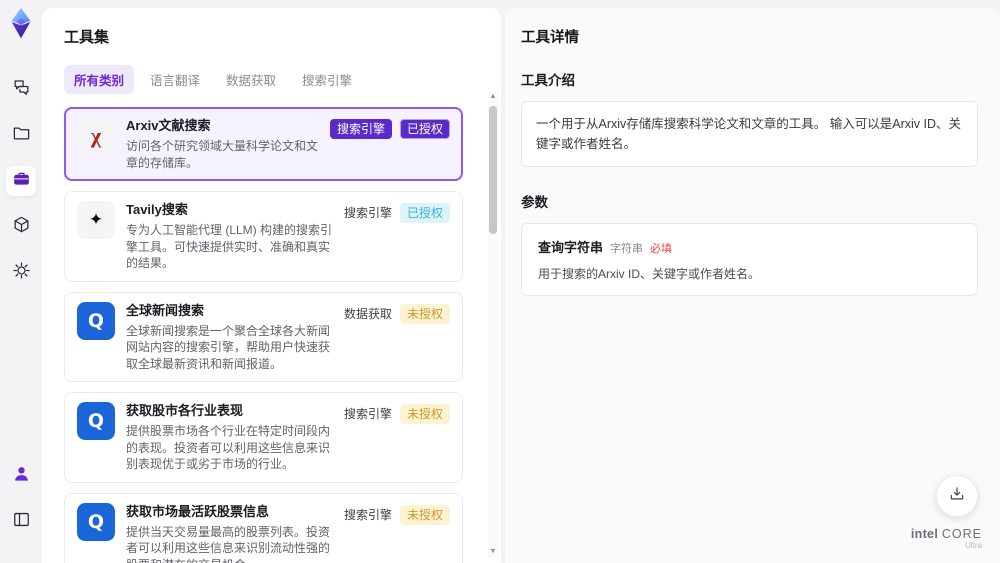 The width and height of the screenshot is (1000, 563). I want to click on chat-icon, so click(21, 89).